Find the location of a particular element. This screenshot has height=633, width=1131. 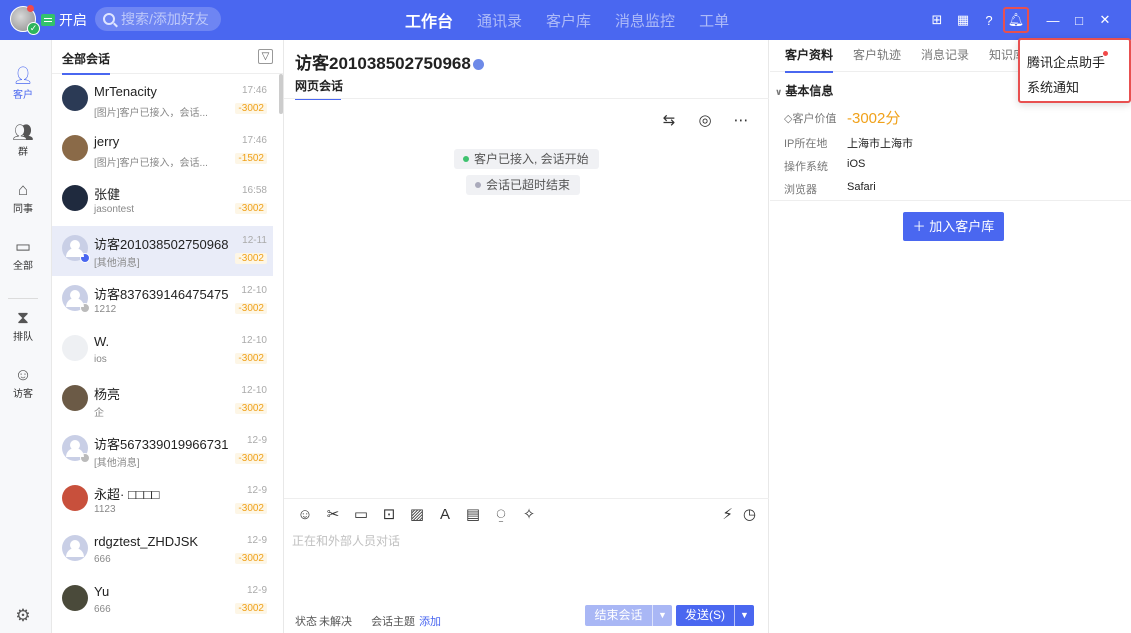

tab-customer-library: 客户库 is located at coordinates (568, 20).